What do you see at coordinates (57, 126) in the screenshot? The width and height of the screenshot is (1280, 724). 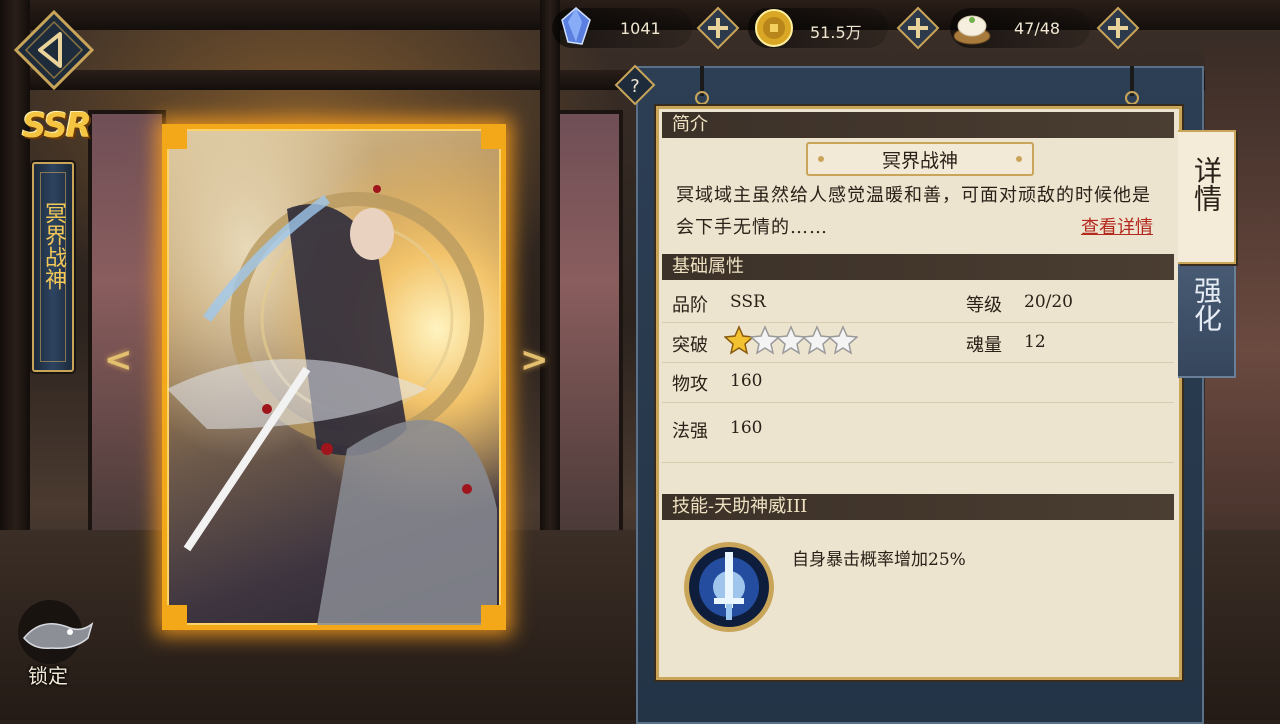 I see `rarity-badge: SSR` at bounding box center [57, 126].